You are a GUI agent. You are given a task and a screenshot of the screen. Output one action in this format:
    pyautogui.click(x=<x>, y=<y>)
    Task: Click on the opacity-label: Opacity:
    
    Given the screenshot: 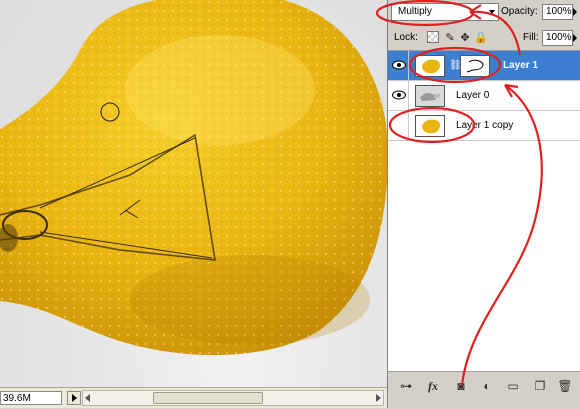 What is the action you would take?
    pyautogui.click(x=519, y=11)
    